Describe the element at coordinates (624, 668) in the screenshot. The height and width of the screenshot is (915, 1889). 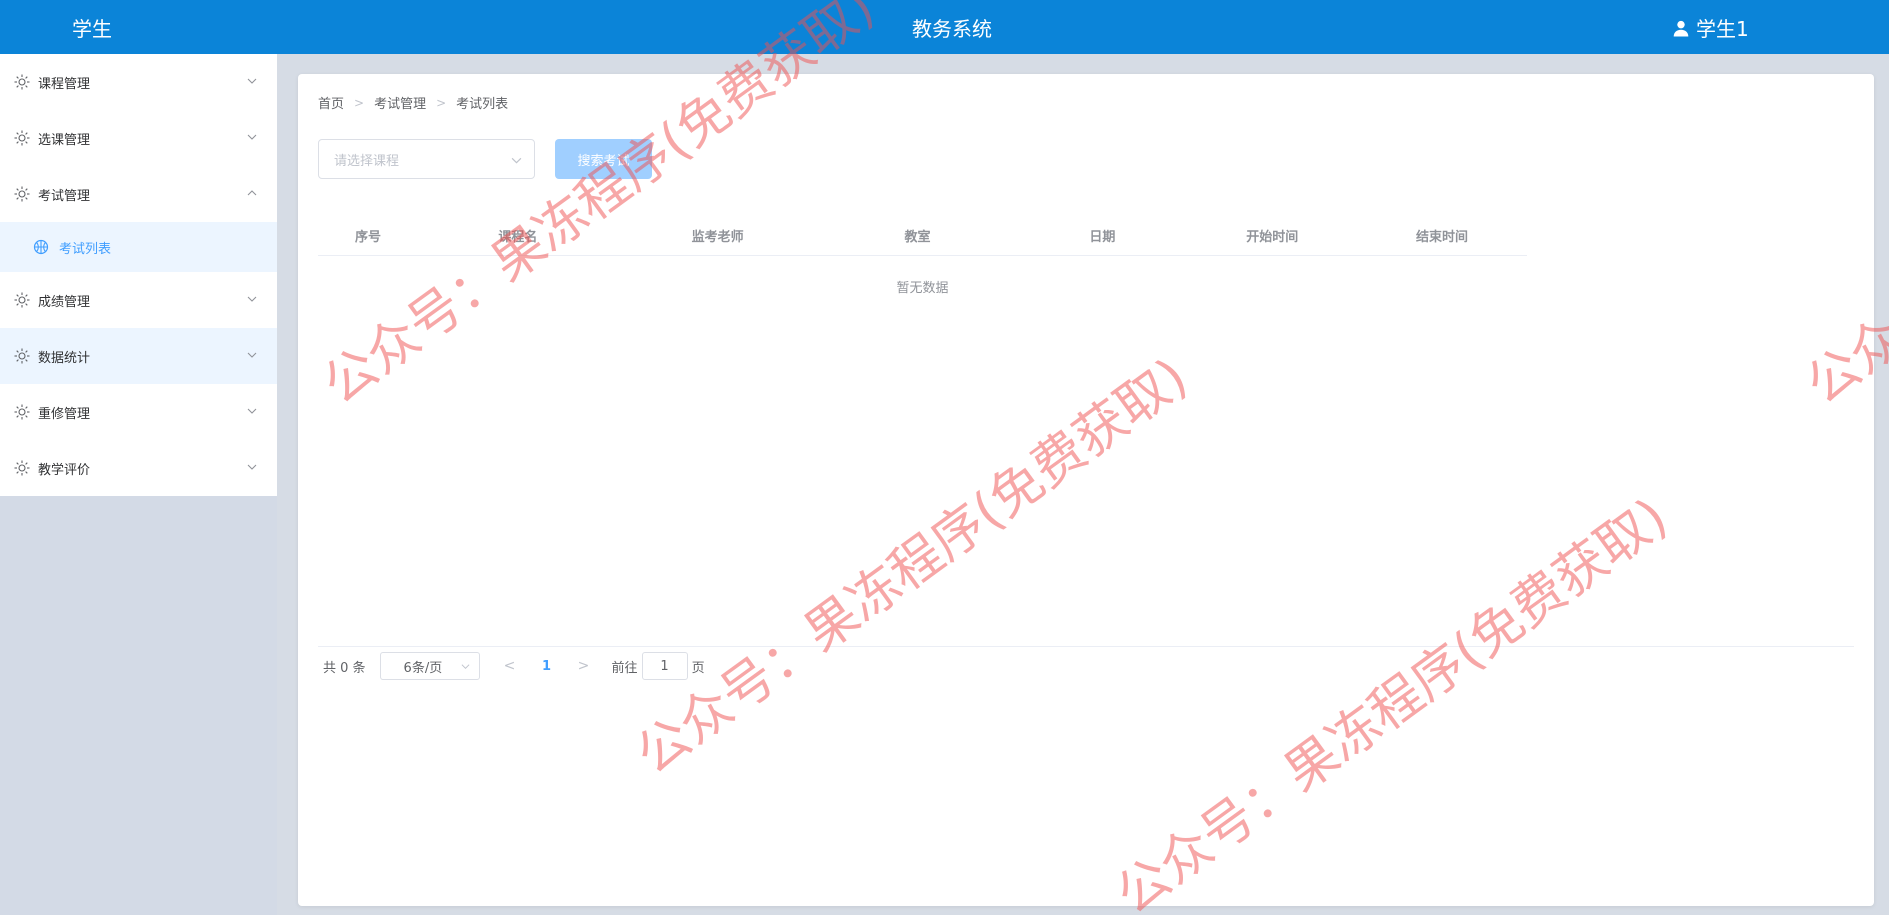
I see `goto-label: 前往` at that location.